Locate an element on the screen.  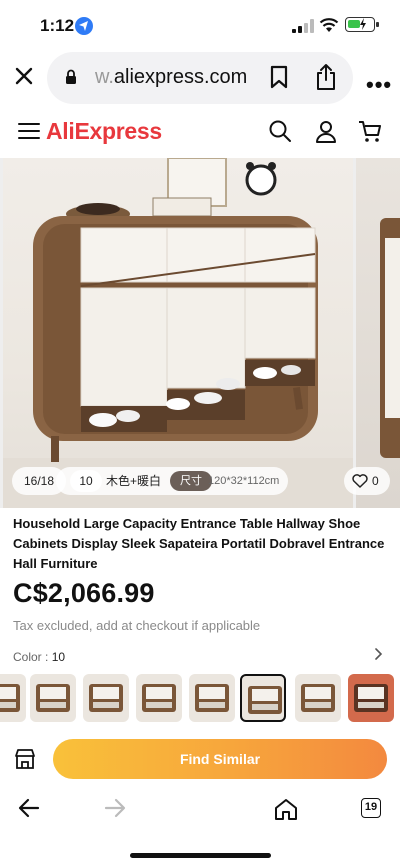
status-time: 1:12 is located at coordinates (57, 25).